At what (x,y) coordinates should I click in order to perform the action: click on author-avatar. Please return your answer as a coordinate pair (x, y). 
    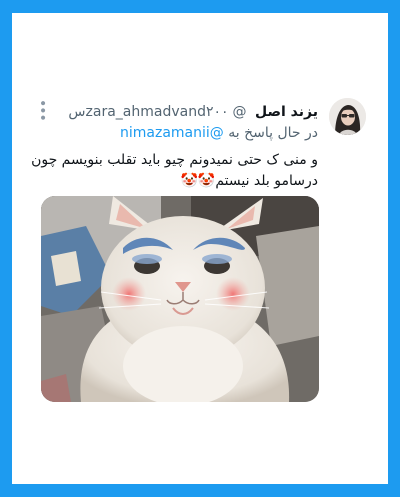
    Looking at the image, I should click on (347, 116).